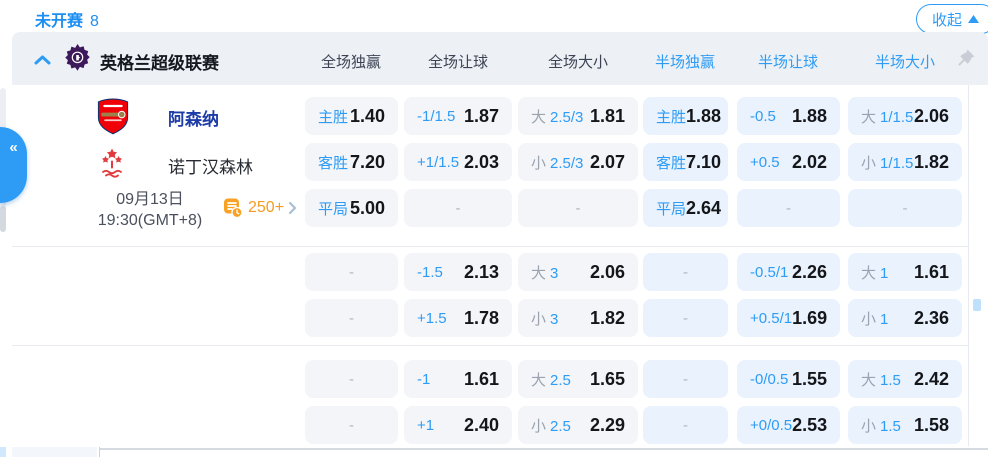  I want to click on league-header: 英格兰超级联赛 全场独赢 全场让球 全场大小 半场独赢 半场让球 半场大小, so click(500, 58).